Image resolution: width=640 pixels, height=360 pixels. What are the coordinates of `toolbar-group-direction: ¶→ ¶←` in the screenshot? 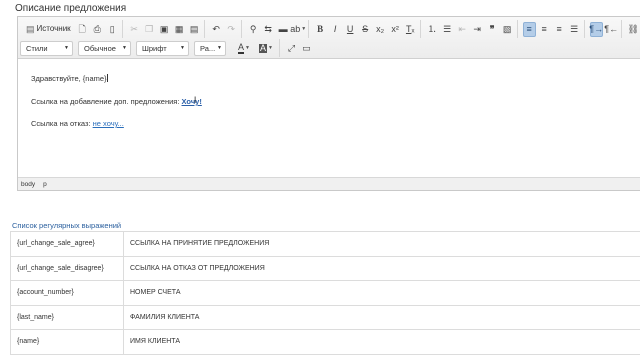 It's located at (604, 29).